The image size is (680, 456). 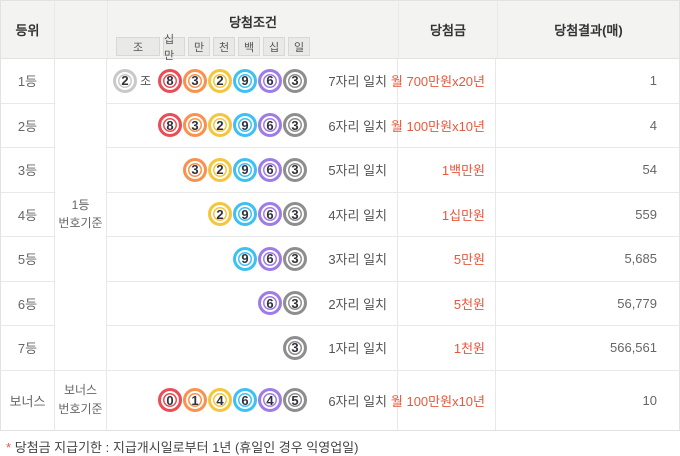 I want to click on rank-6: 6등, so click(x=27, y=304).